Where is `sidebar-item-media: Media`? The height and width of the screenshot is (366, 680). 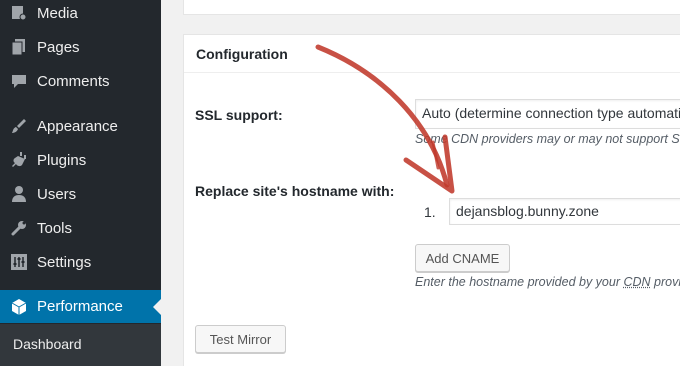
sidebar-item-media: Media is located at coordinates (80, 14).